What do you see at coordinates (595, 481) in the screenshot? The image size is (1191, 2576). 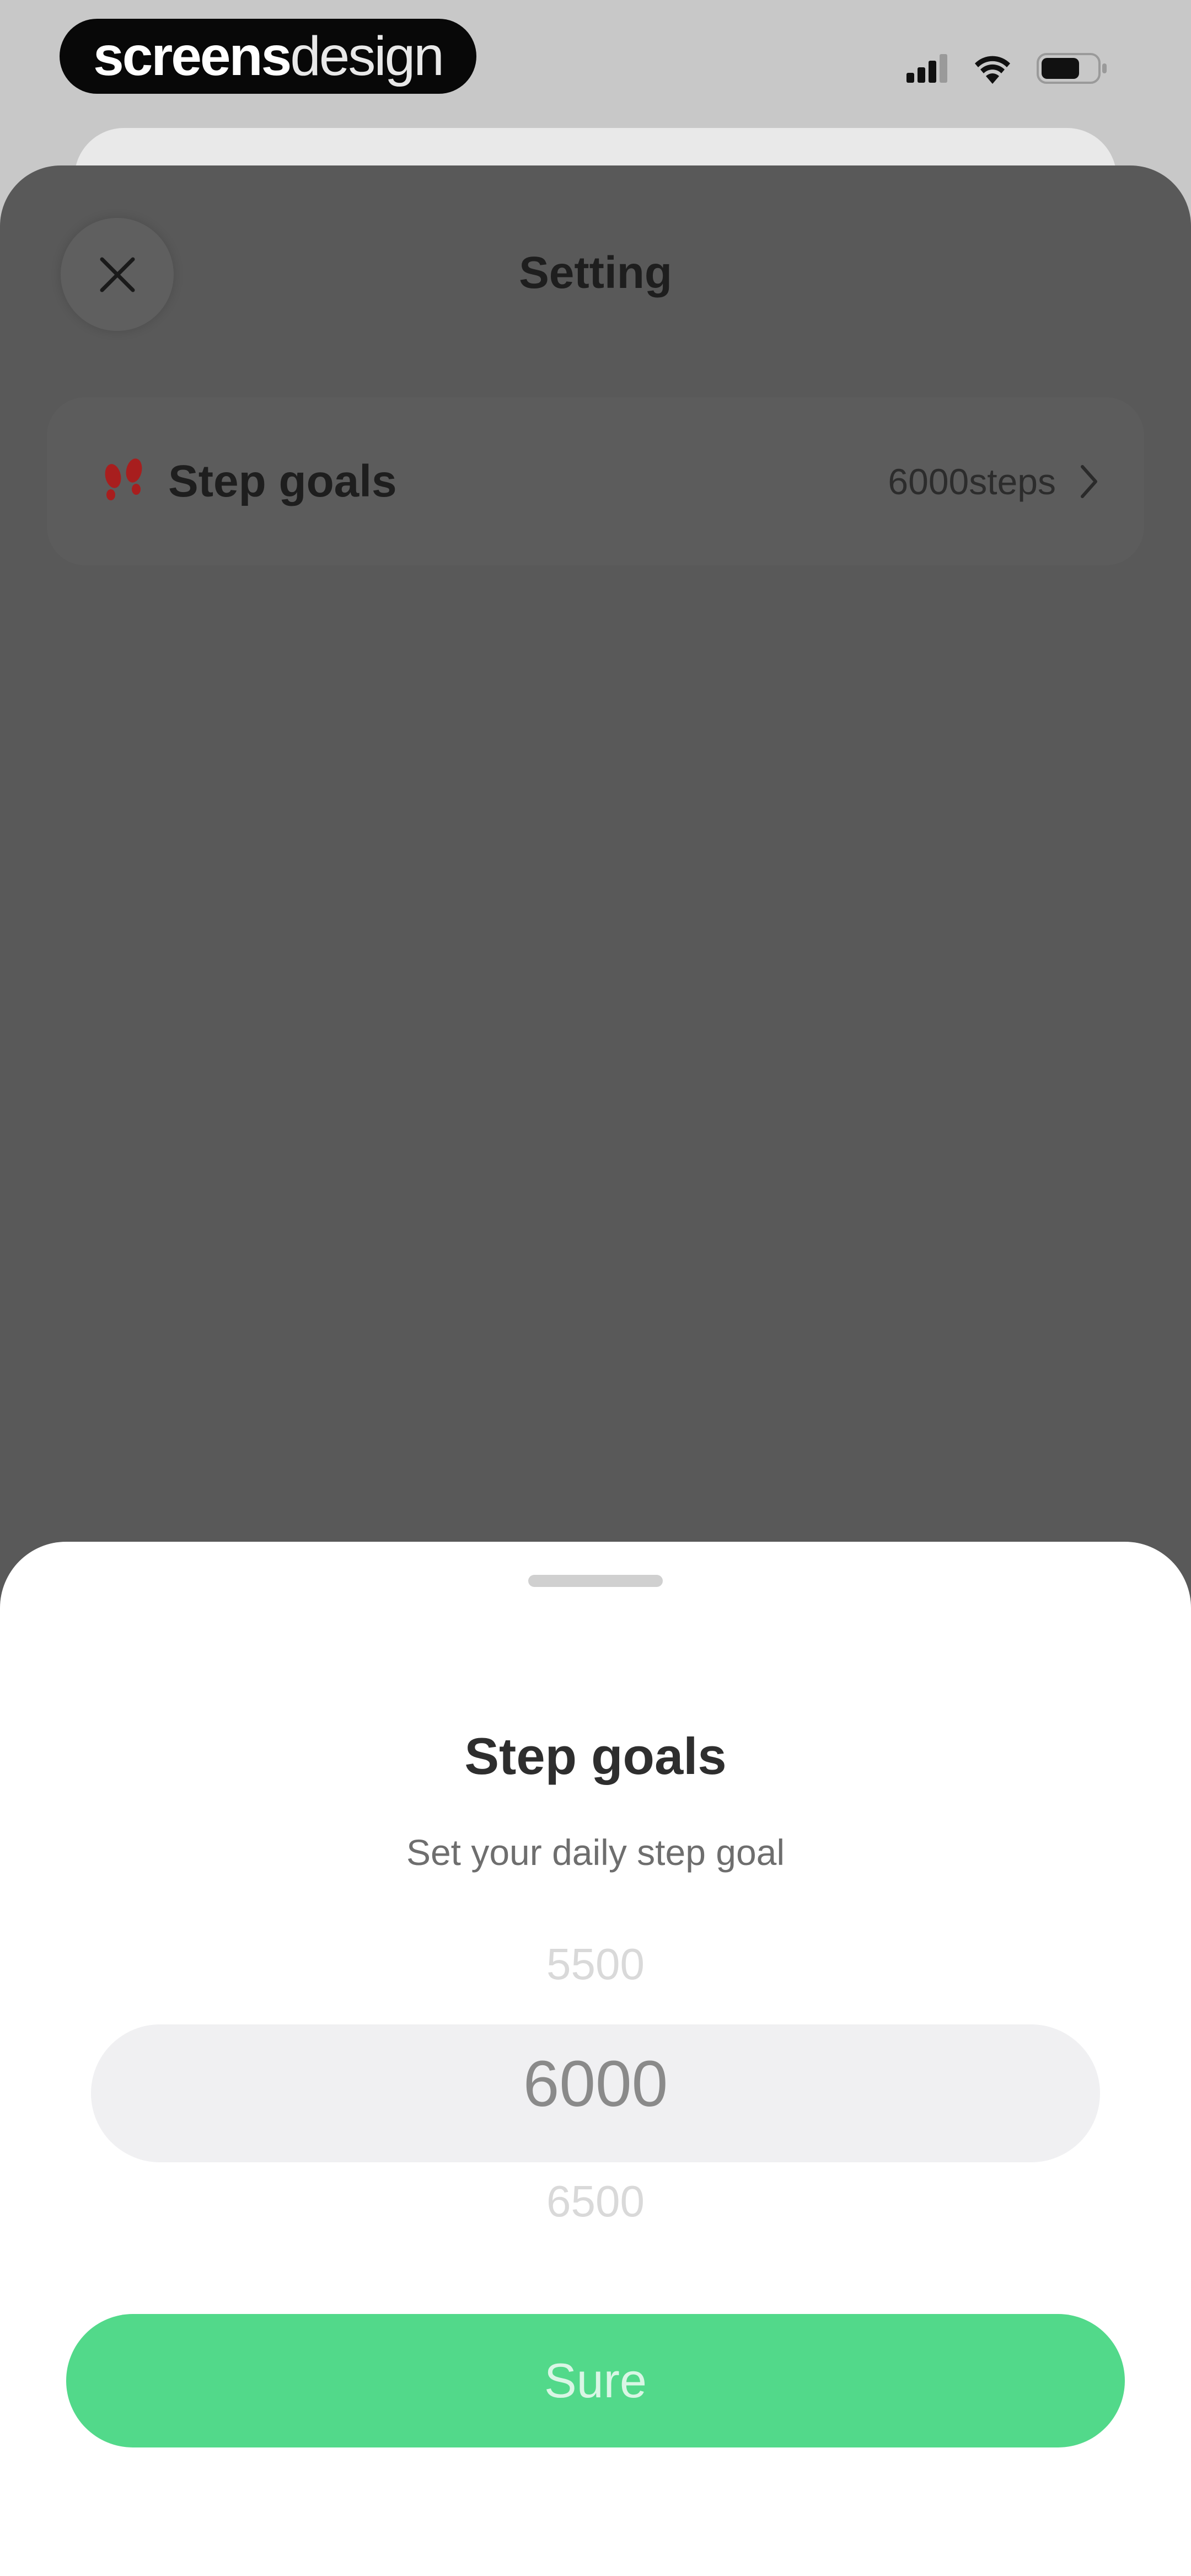 I see `step-goals-row: Step goals 6000steps` at bounding box center [595, 481].